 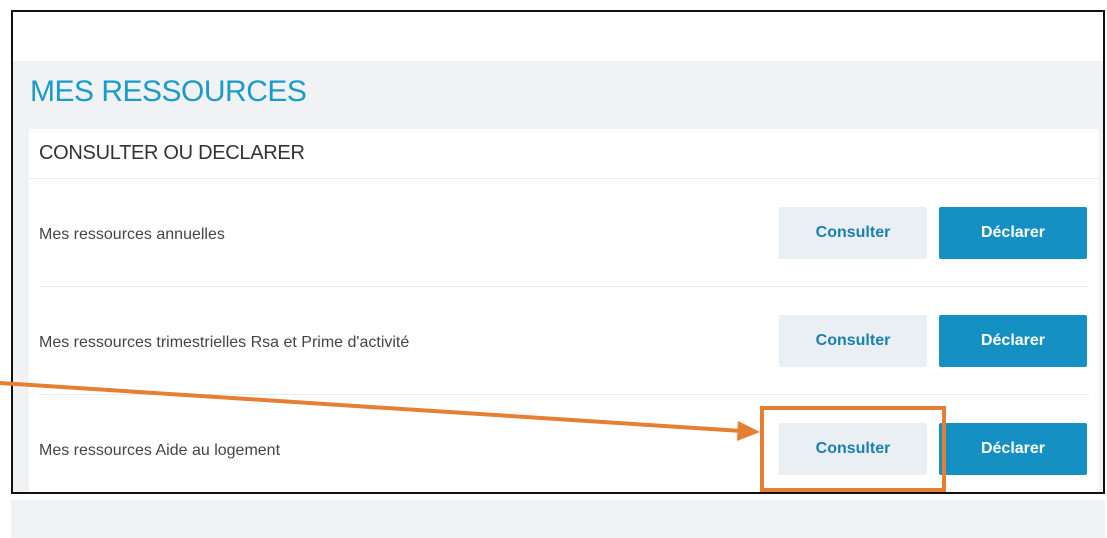 I want to click on declare-button-annual: Déclarer, so click(x=1013, y=233).